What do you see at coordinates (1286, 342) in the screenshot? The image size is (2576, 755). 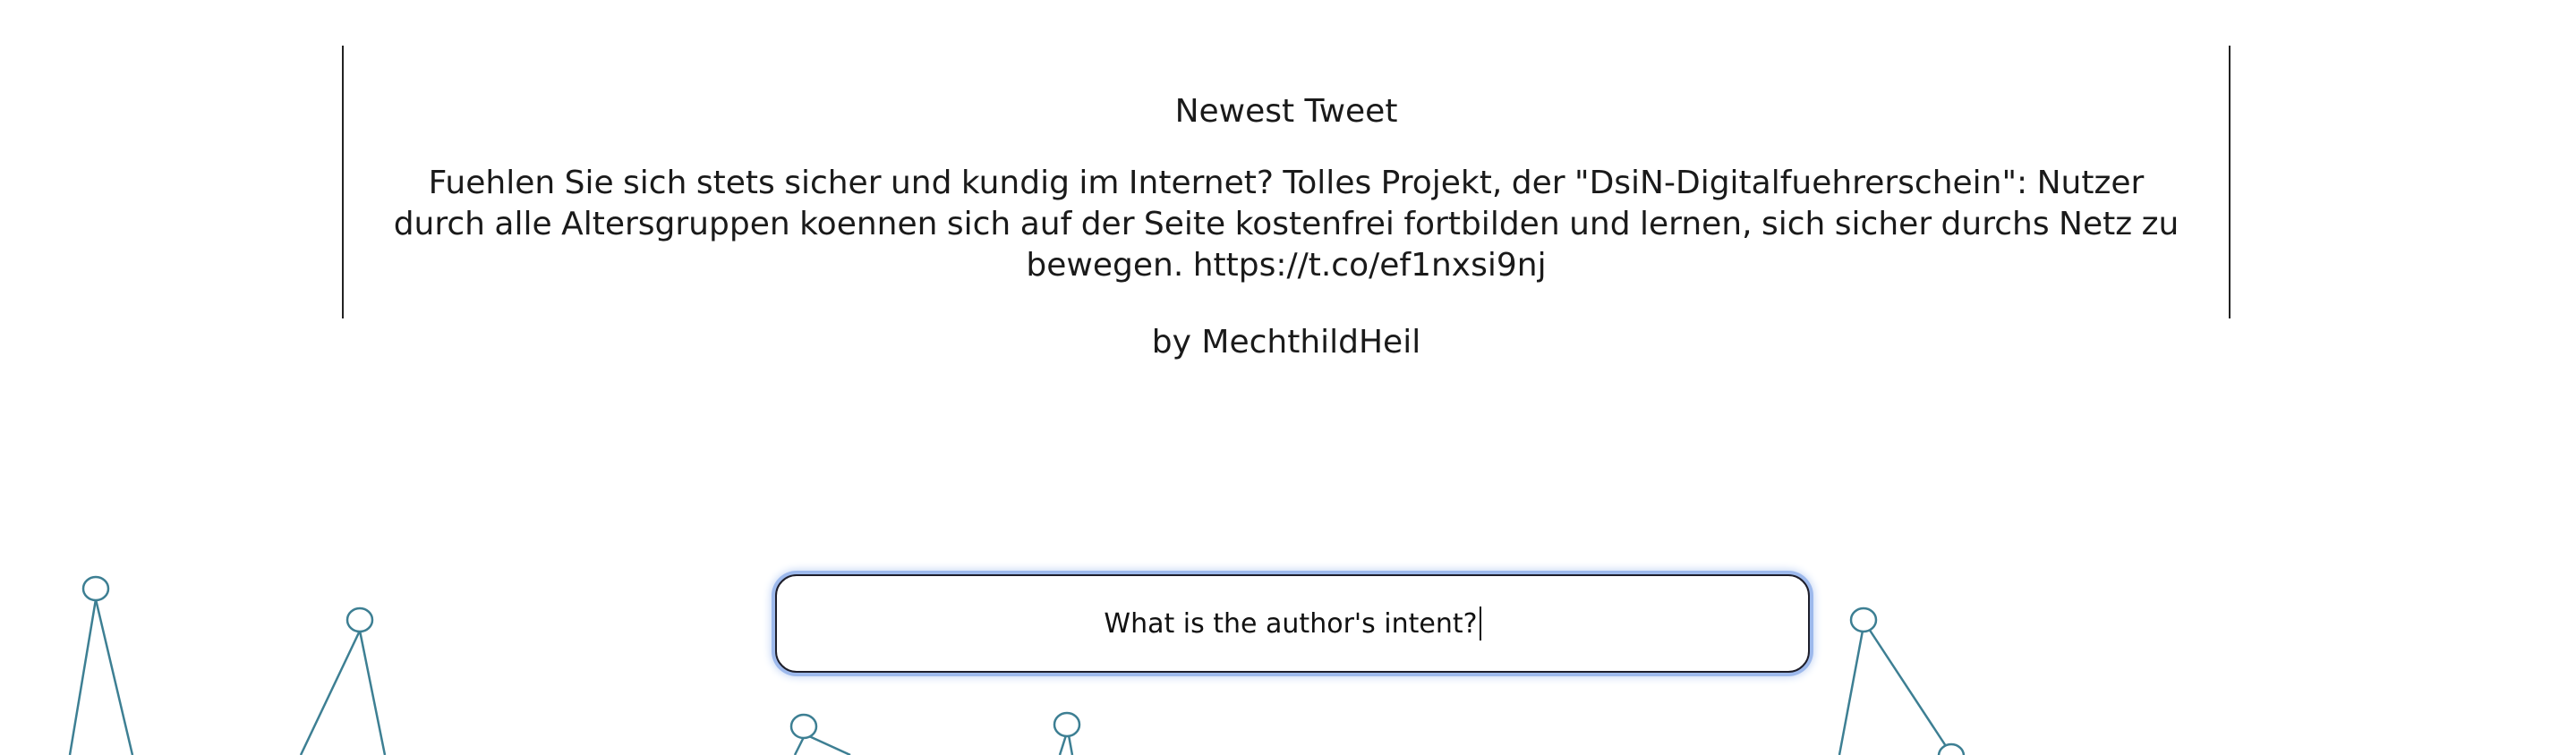 I see `tweet-author: by MechthildHeil` at bounding box center [1286, 342].